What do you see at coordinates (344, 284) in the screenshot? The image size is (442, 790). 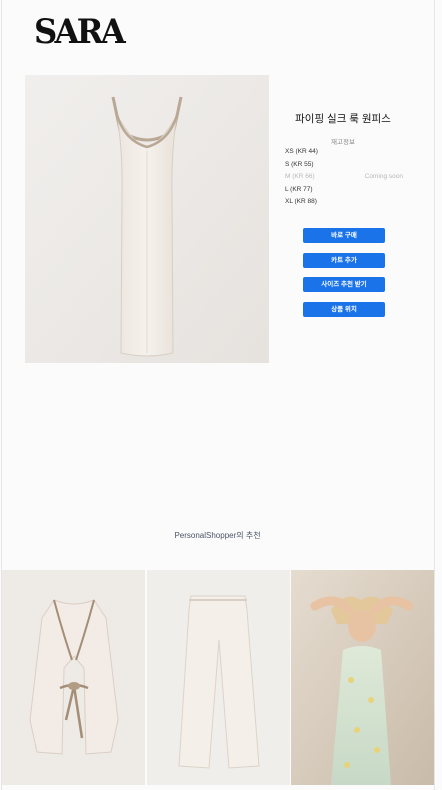 I see `size-recommend-button: 사이즈 추천 받기` at bounding box center [344, 284].